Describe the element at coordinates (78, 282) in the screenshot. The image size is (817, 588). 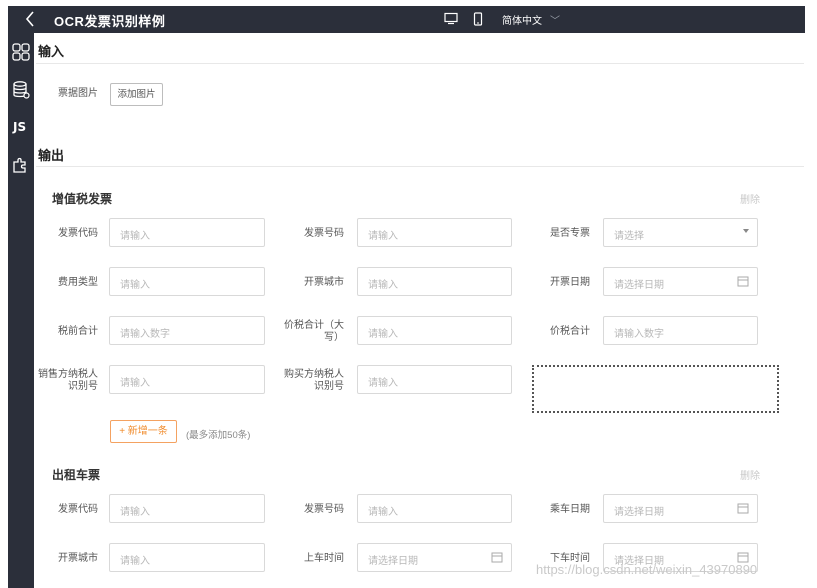
I see `vat-fee-type-label: 费用类型` at that location.